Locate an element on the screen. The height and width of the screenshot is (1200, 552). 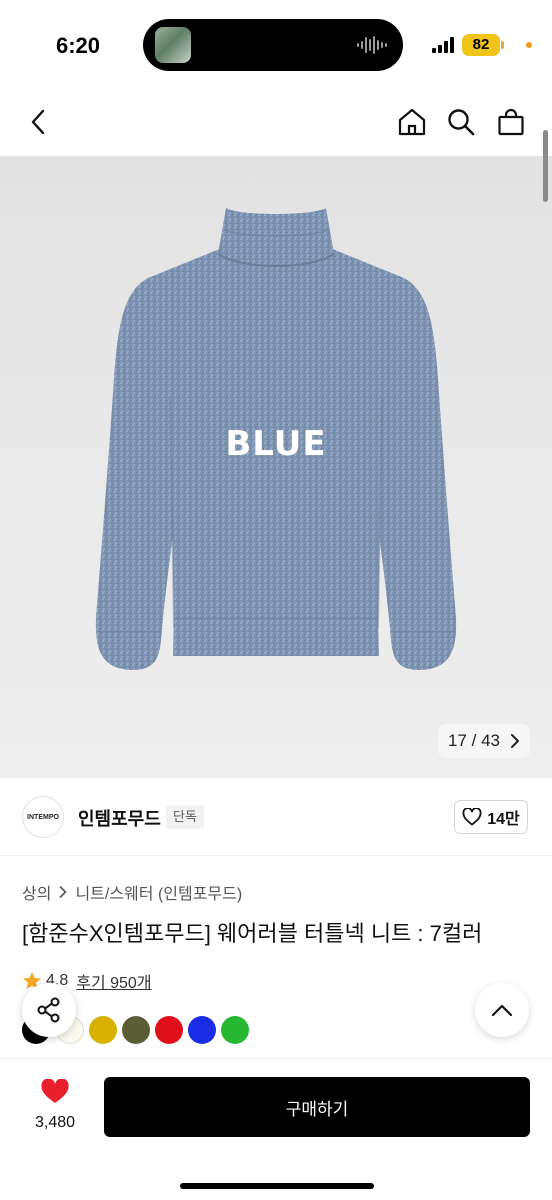
product-title: [함준수X인템포무드] 웨어러블 터틀넥 니트 : 7컬러 is located at coordinates (252, 933).